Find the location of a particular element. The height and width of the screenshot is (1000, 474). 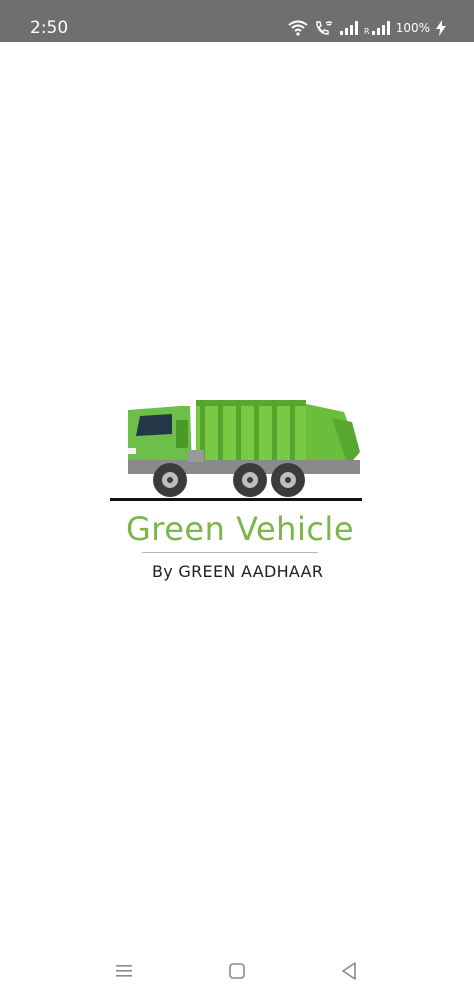

wheel-rear is located at coordinates (288, 480).